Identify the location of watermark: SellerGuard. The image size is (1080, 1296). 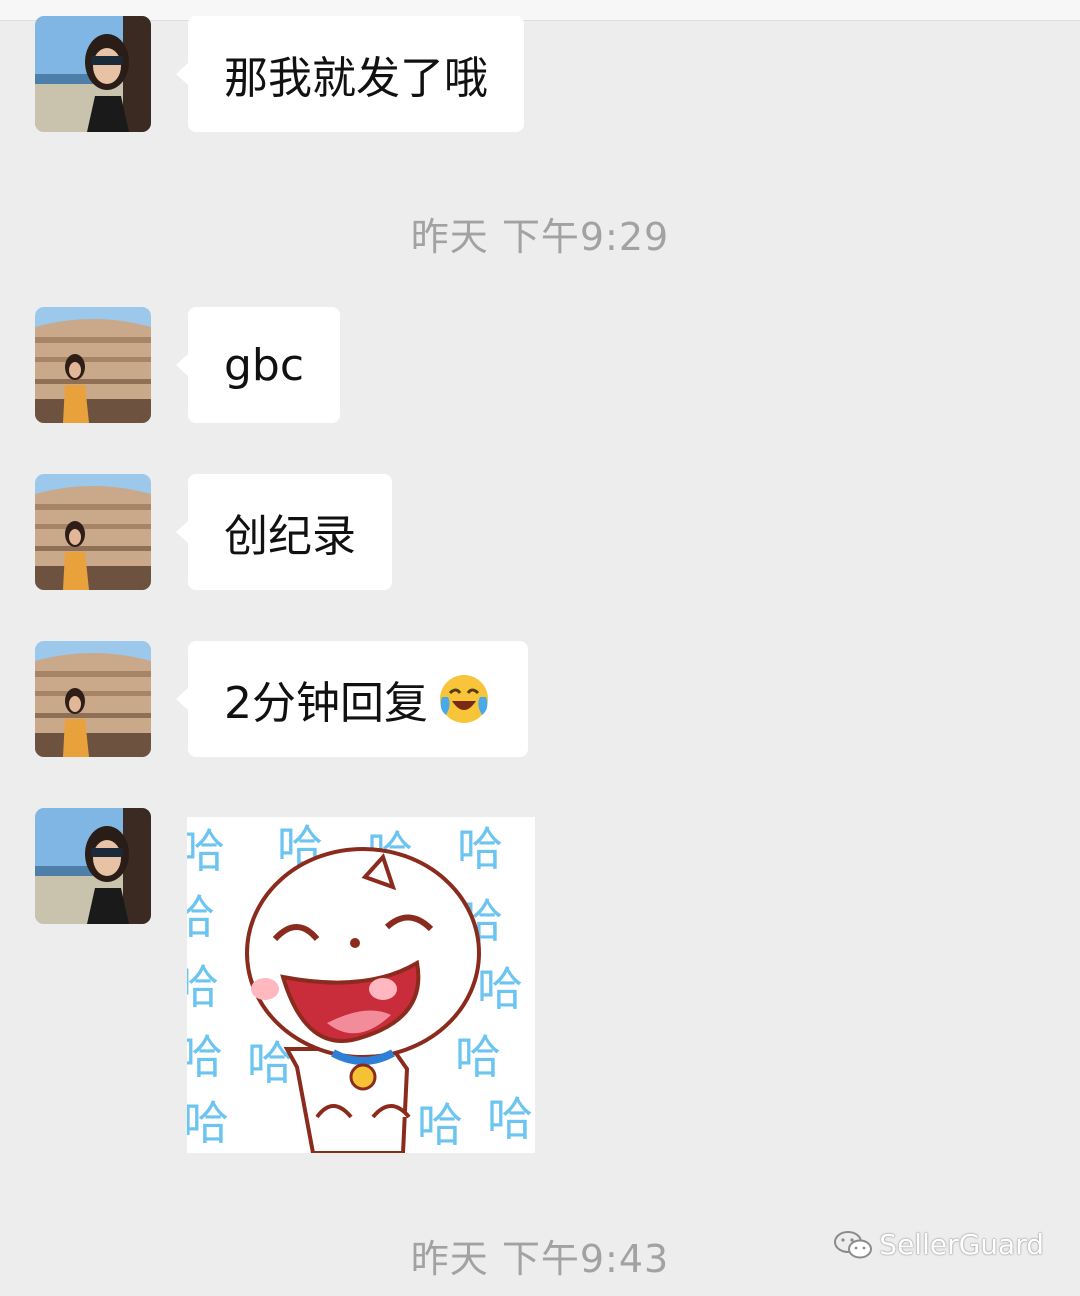
(938, 1244).